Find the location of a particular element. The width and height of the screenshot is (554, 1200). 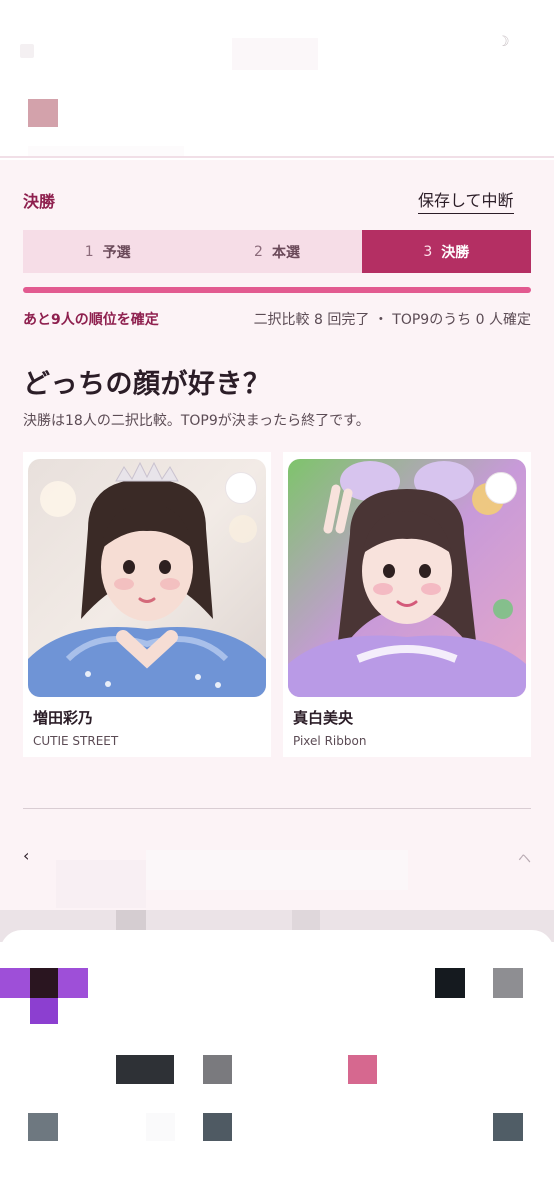

step-number: 2 is located at coordinates (258, 251).